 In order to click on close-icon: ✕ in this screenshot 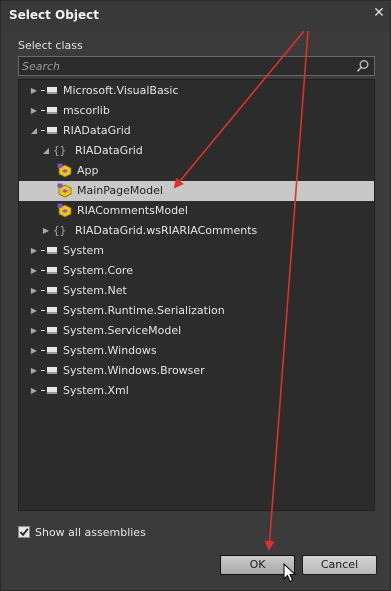, I will do `click(379, 13)`.